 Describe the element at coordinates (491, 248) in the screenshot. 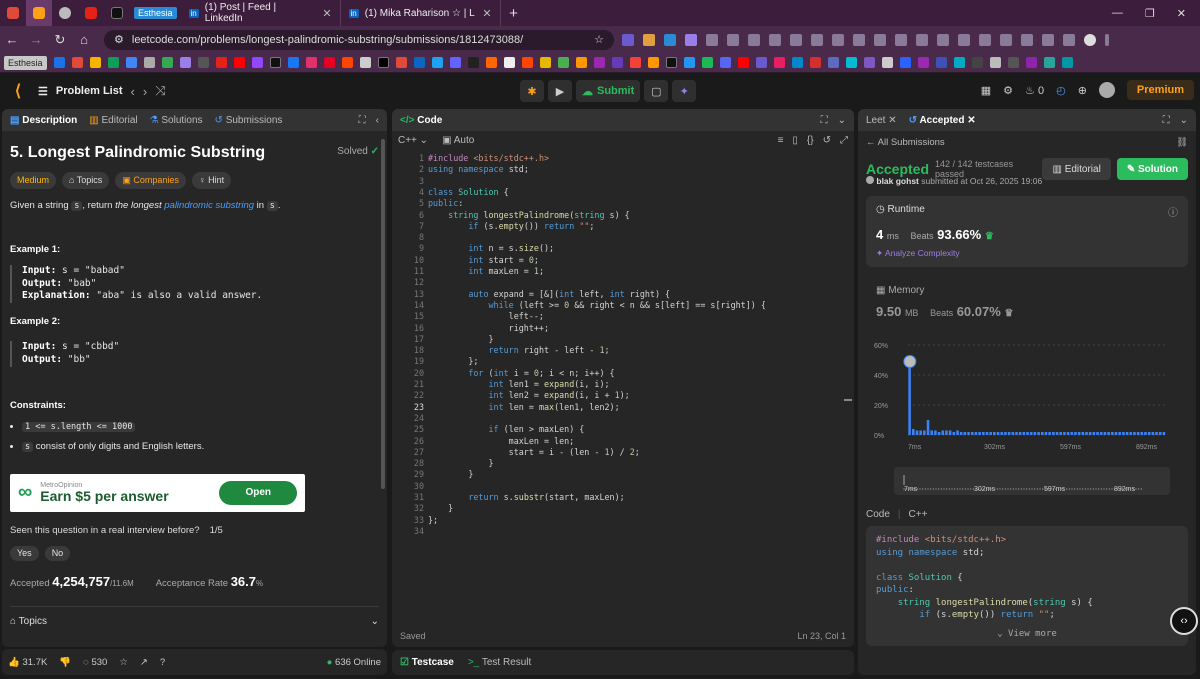

I see `code-line: int n = s.size();` at that location.